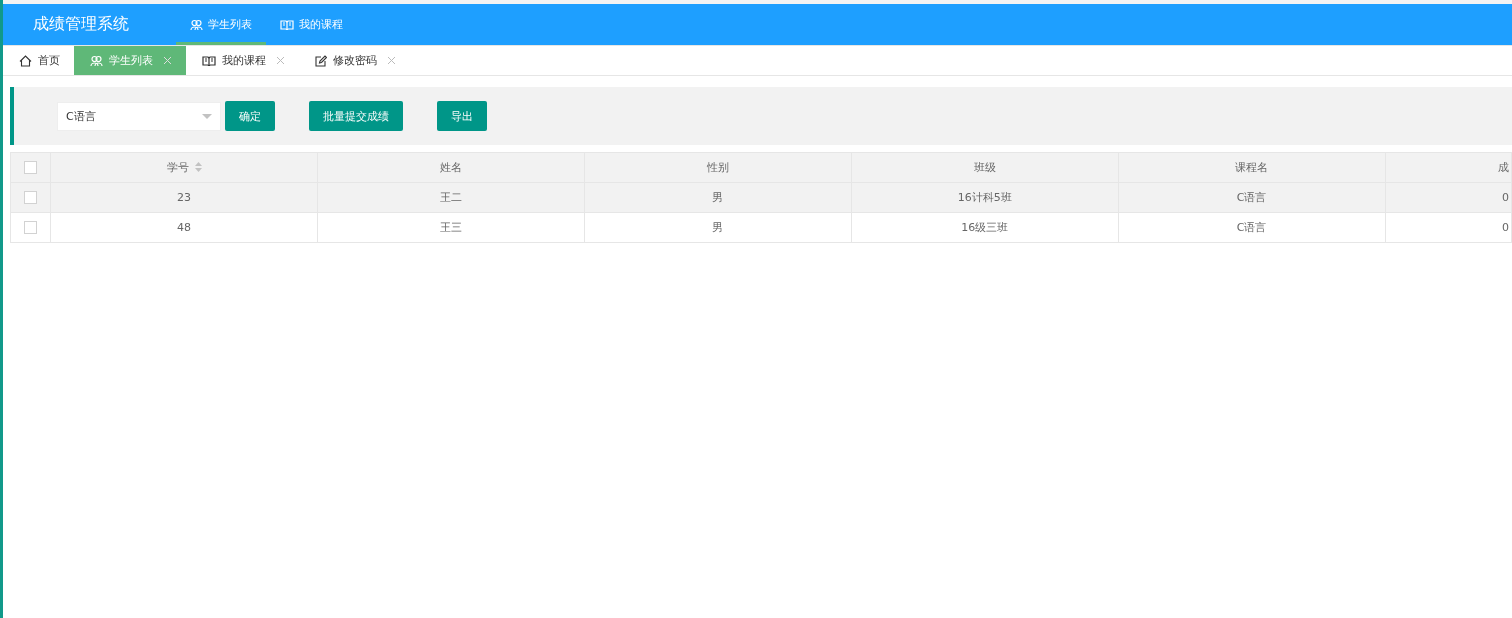 This screenshot has height=618, width=1512. Describe the element at coordinates (450, 227) in the screenshot. I see `table-cell: 王三` at that location.